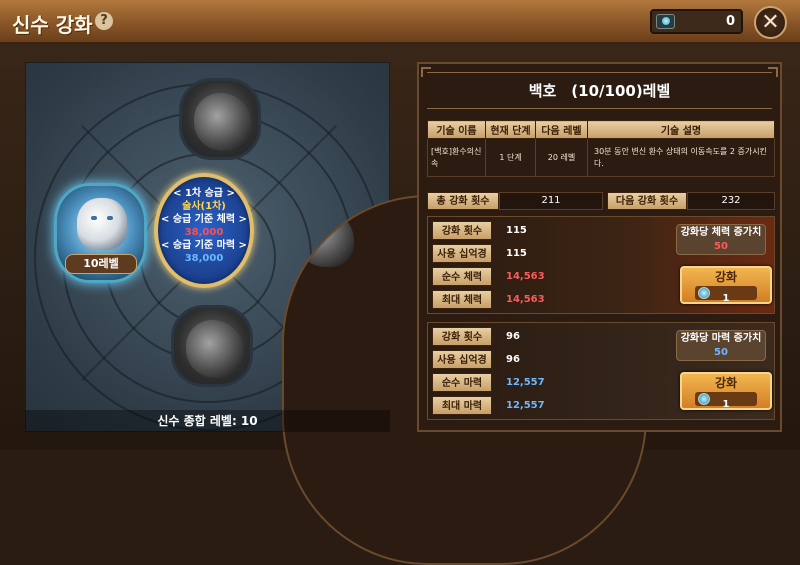 The width and height of the screenshot is (800, 565). I want to click on stat-label: 순수 마력, so click(462, 382).